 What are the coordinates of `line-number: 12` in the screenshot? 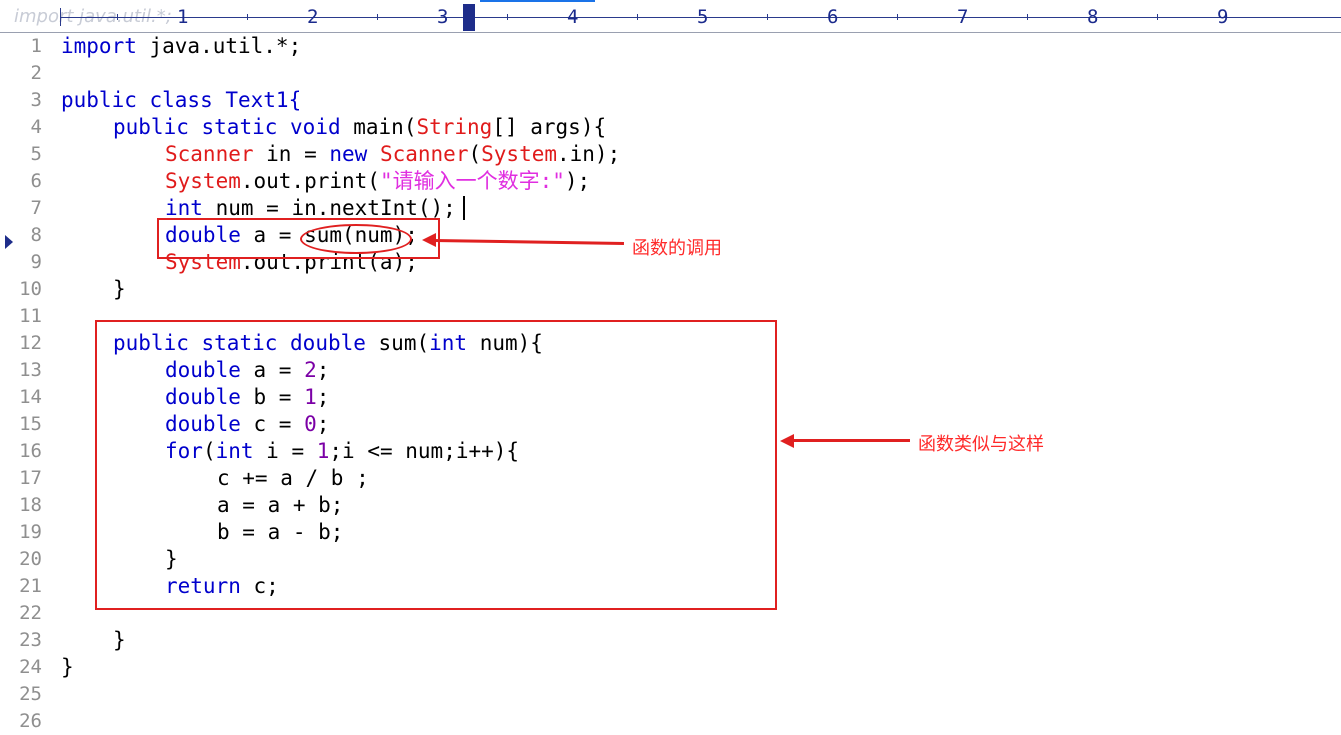 It's located at (30, 343).